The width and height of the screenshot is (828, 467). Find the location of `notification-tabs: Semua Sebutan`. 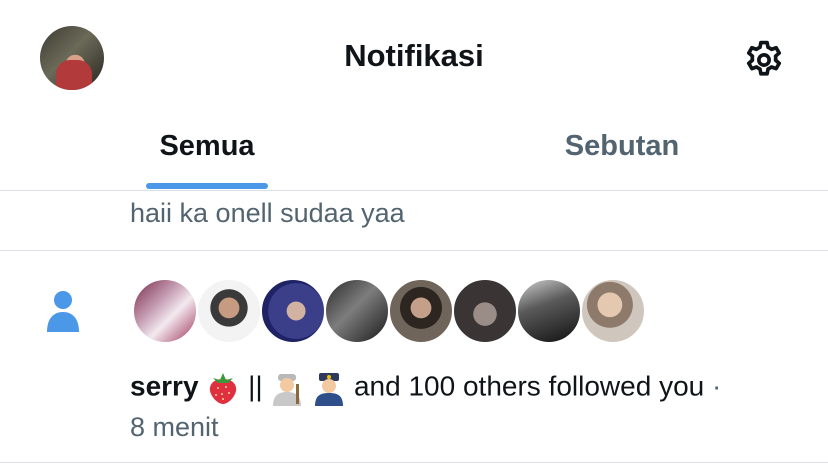

notification-tabs: Semua Sebutan is located at coordinates (414, 155).